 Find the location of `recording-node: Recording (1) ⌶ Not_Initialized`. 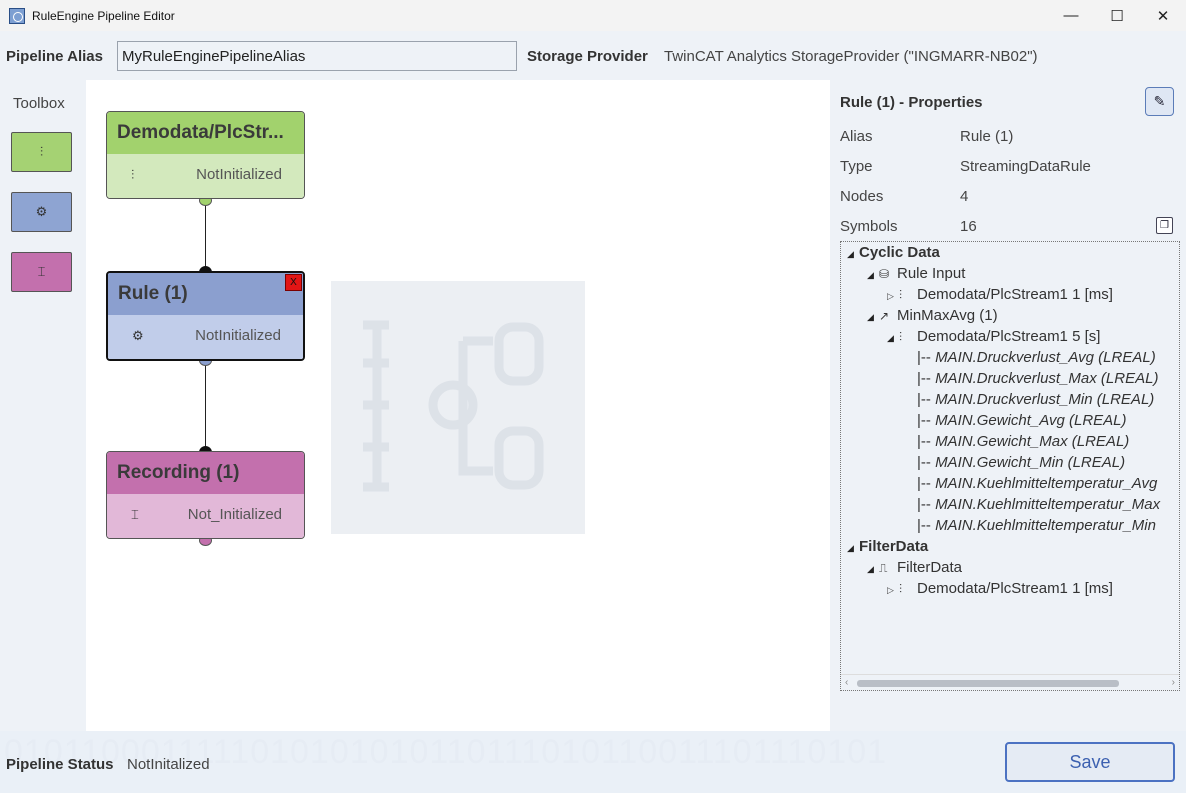

recording-node: Recording (1) ⌶ Not_Initialized is located at coordinates (205, 495).